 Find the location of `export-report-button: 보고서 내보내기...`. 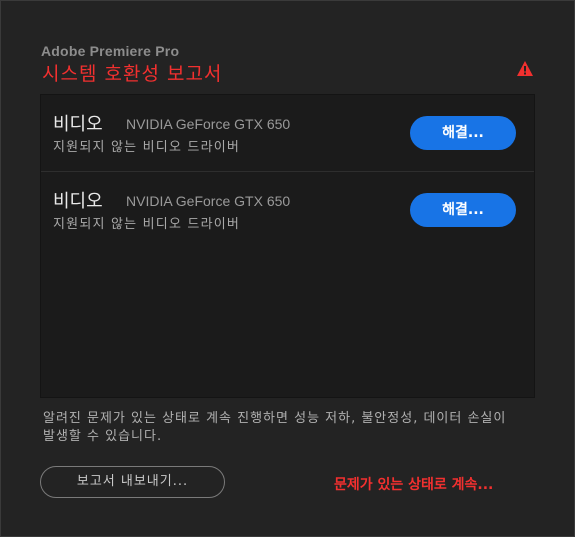

export-report-button: 보고서 내보내기... is located at coordinates (132, 482).